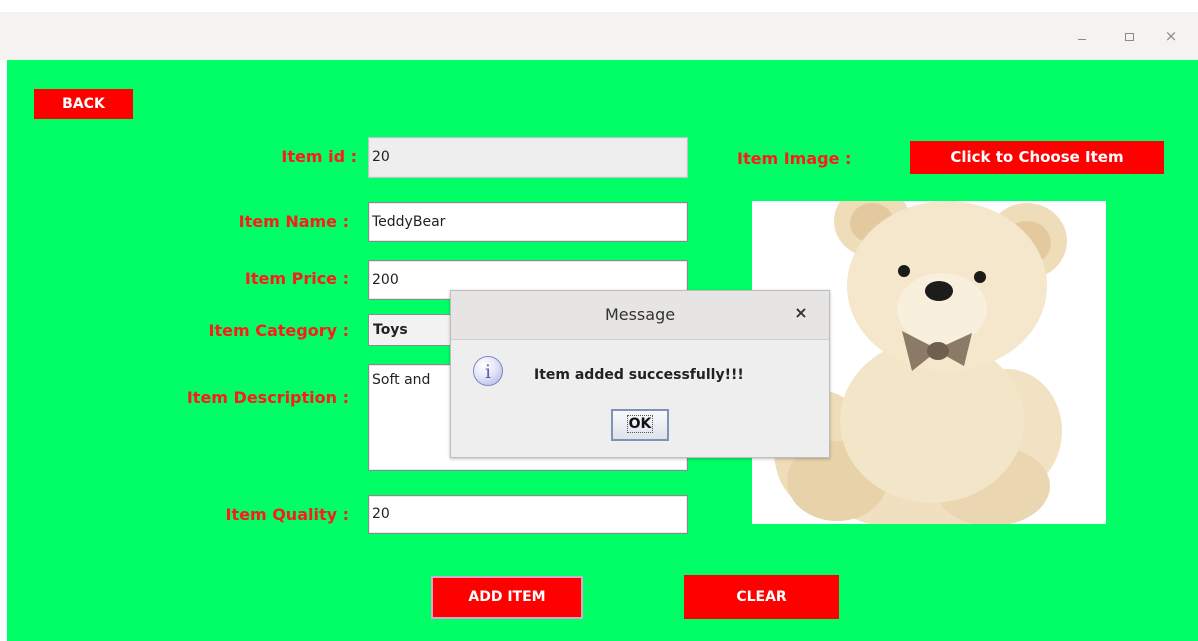 The height and width of the screenshot is (641, 1198). I want to click on item-quality-field: 20, so click(528, 514).